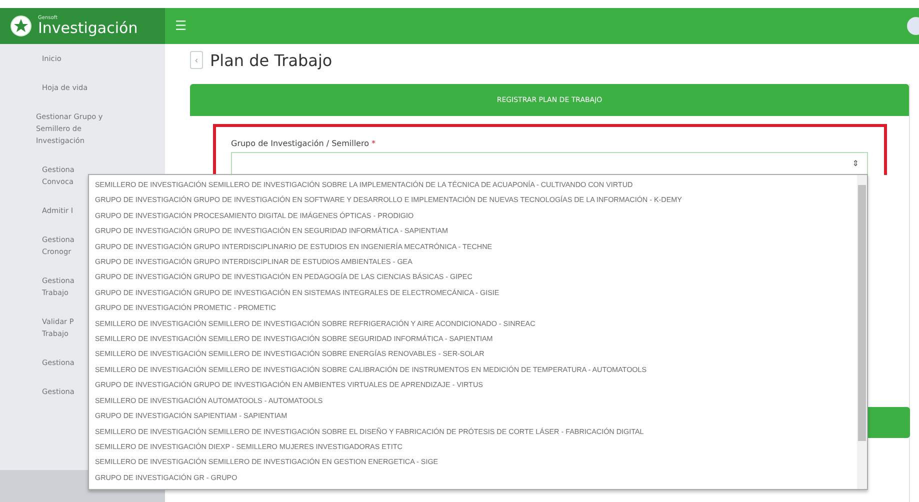  What do you see at coordinates (271, 60) in the screenshot?
I see `page-title: Plan de Trabajo` at bounding box center [271, 60].